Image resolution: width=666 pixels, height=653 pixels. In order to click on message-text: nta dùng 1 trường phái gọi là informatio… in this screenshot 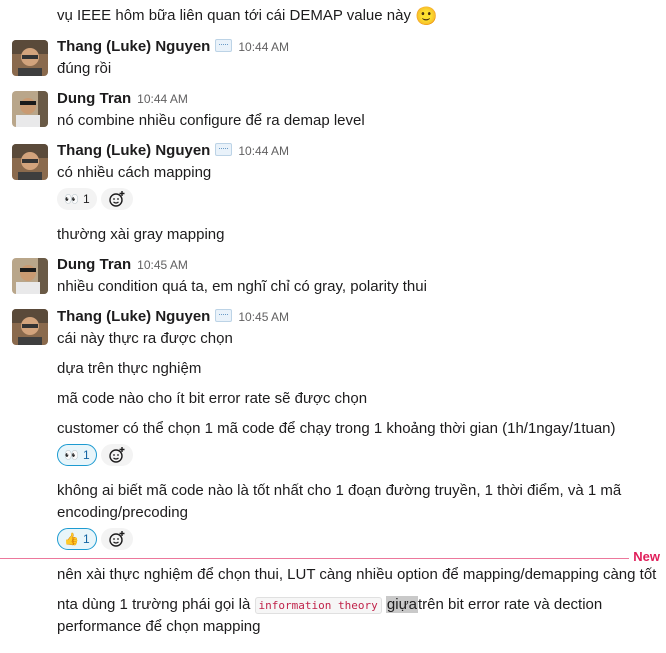, I will do `click(330, 605)`.